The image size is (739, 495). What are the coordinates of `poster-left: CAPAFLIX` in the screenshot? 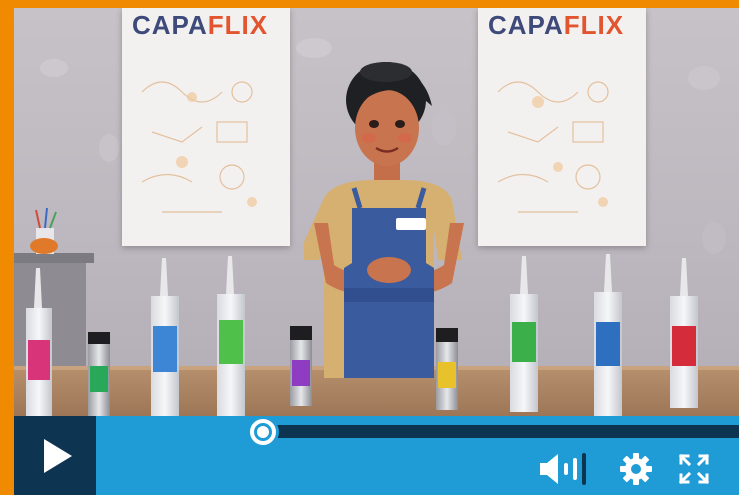 It's located at (206, 127).